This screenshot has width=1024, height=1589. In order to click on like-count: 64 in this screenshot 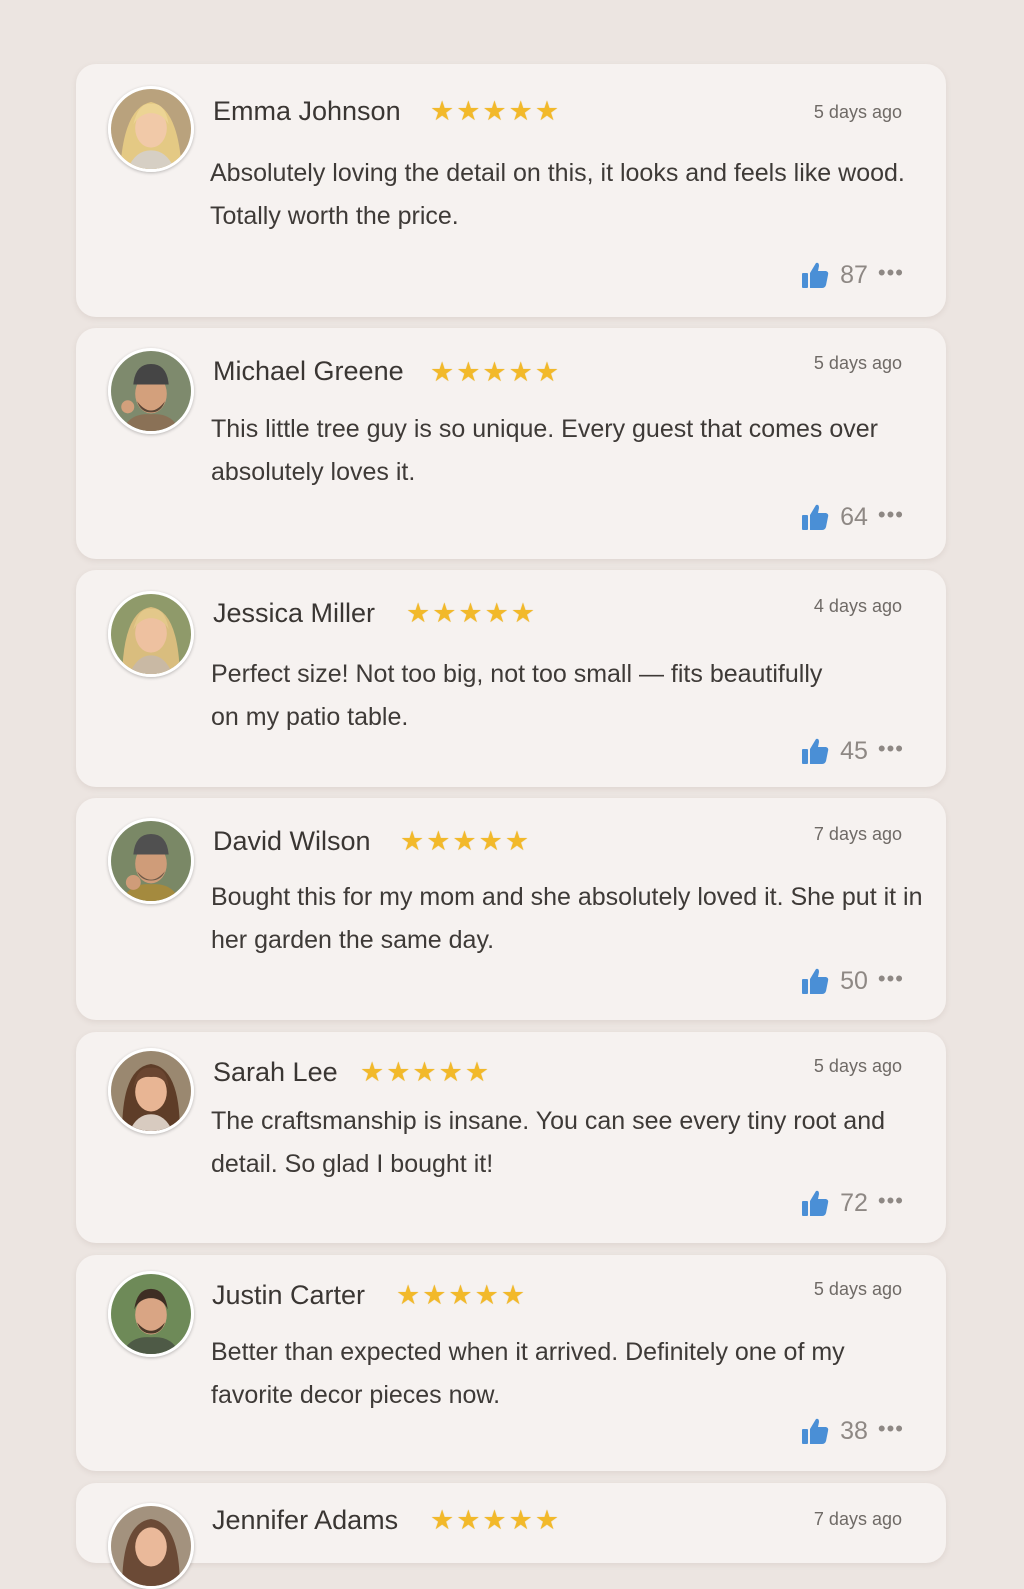, I will do `click(854, 516)`.